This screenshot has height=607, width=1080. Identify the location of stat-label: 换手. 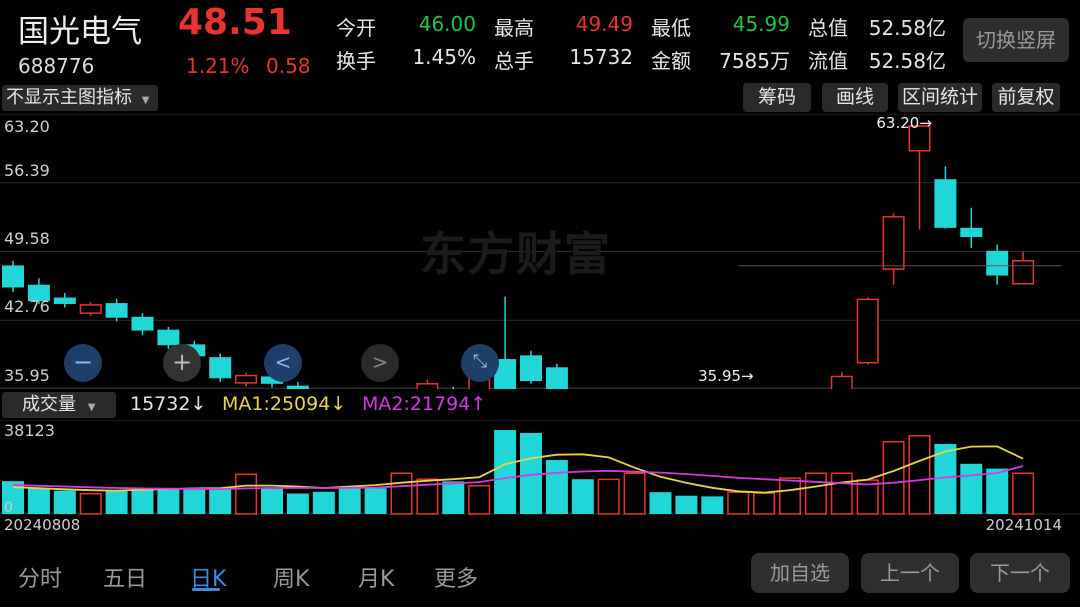
(356, 61).